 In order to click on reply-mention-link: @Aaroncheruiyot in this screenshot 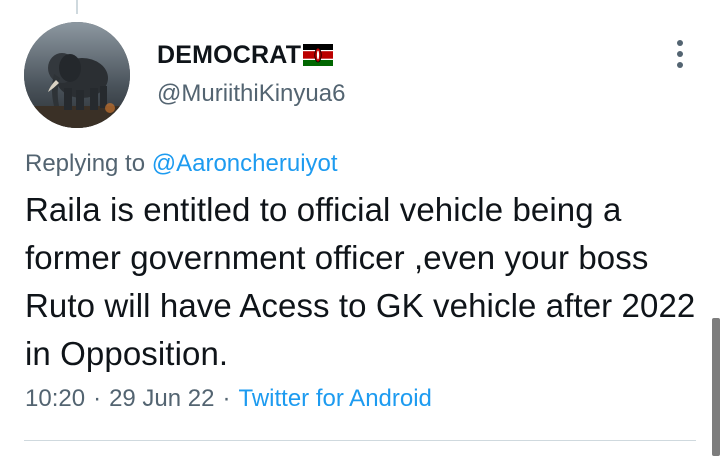, I will do `click(245, 163)`.